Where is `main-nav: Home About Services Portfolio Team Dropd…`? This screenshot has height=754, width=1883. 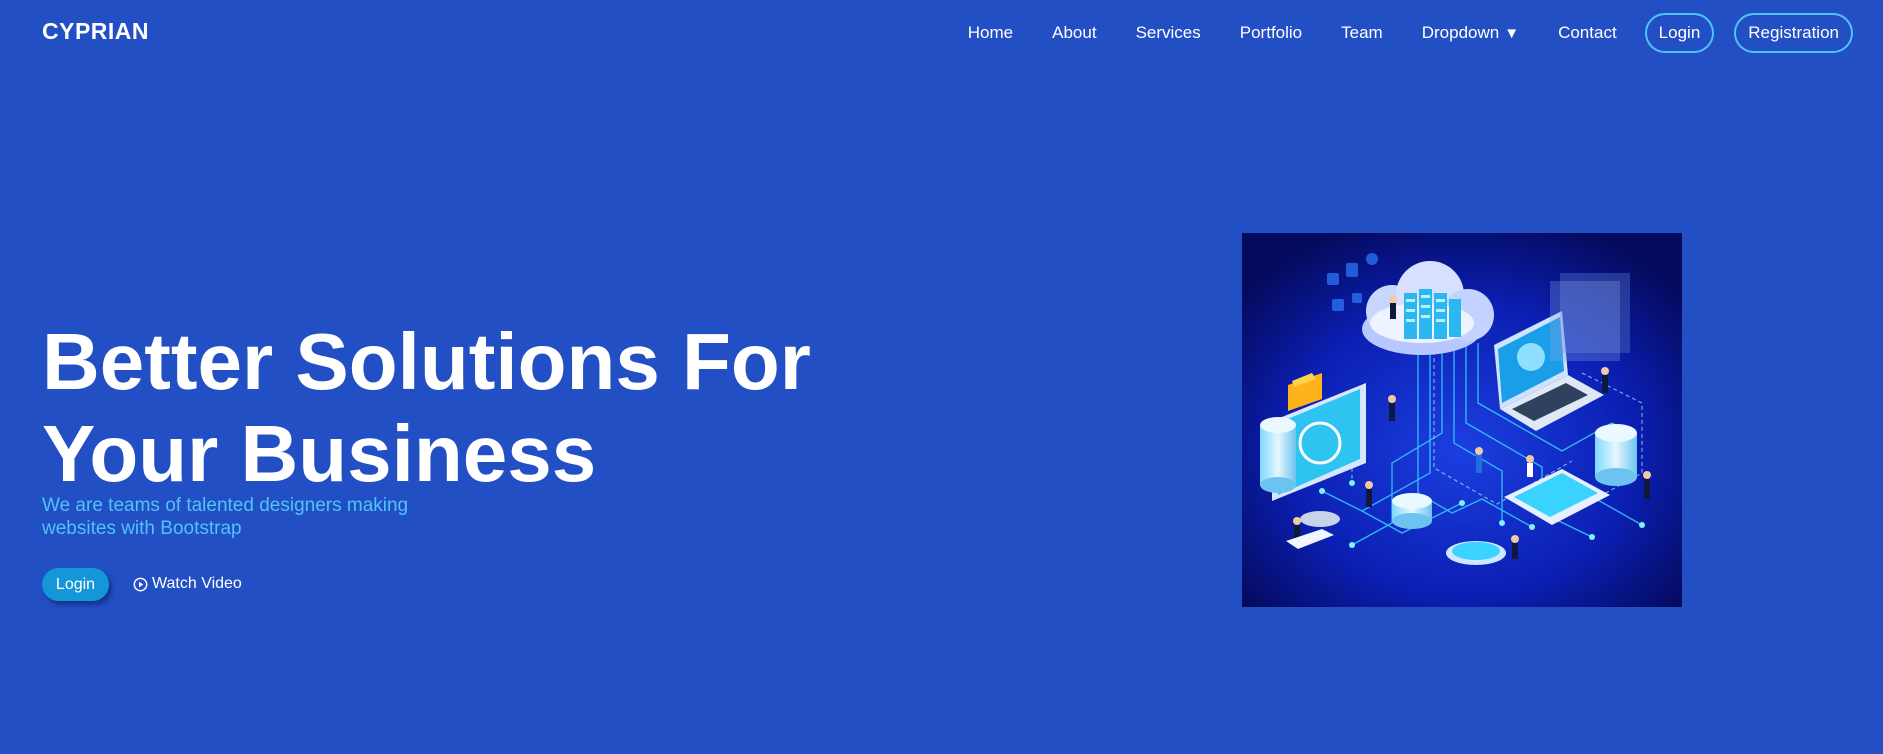 main-nav: Home About Services Portfolio Team Dropd… is located at coordinates (1410, 33).